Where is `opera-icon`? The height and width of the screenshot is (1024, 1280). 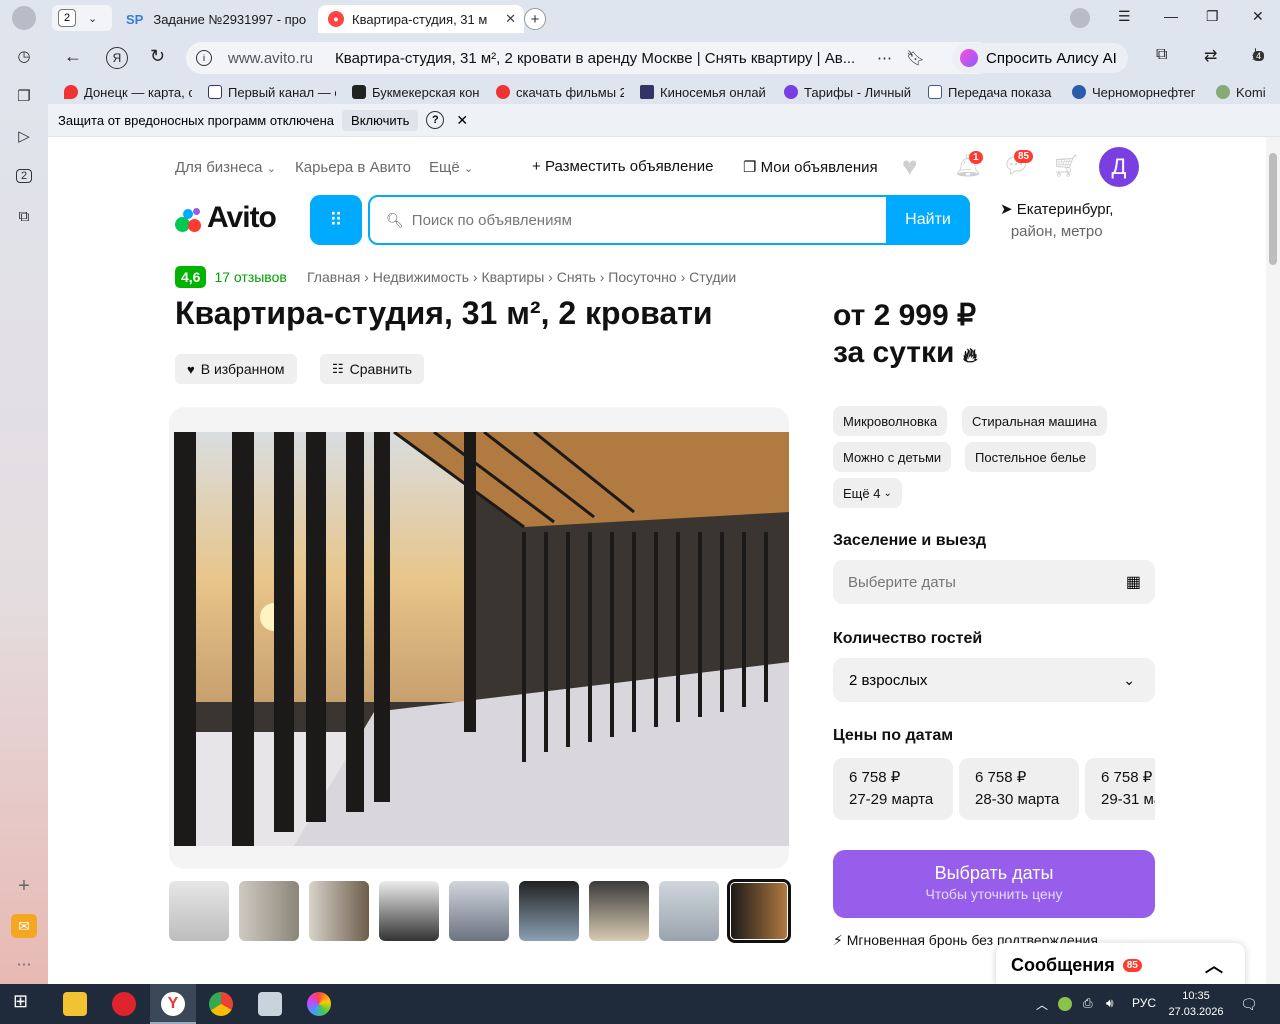 opera-icon is located at coordinates (124, 1004).